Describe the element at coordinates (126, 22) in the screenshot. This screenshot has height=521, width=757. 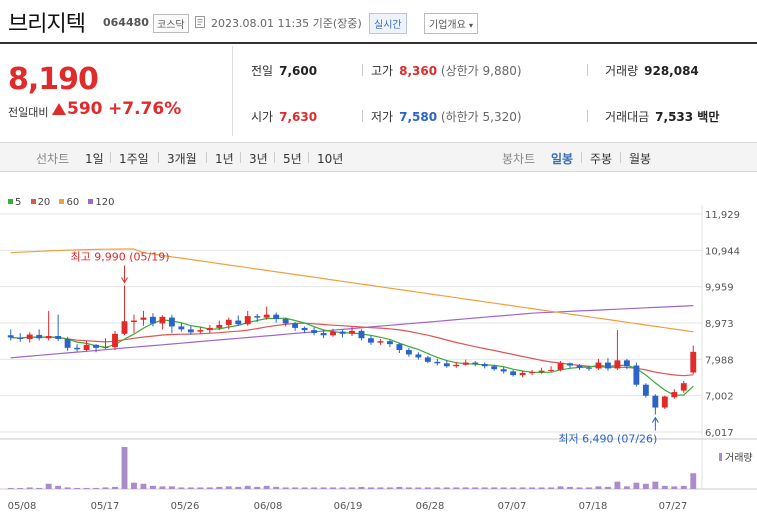
I see `stock-code: 064480` at that location.